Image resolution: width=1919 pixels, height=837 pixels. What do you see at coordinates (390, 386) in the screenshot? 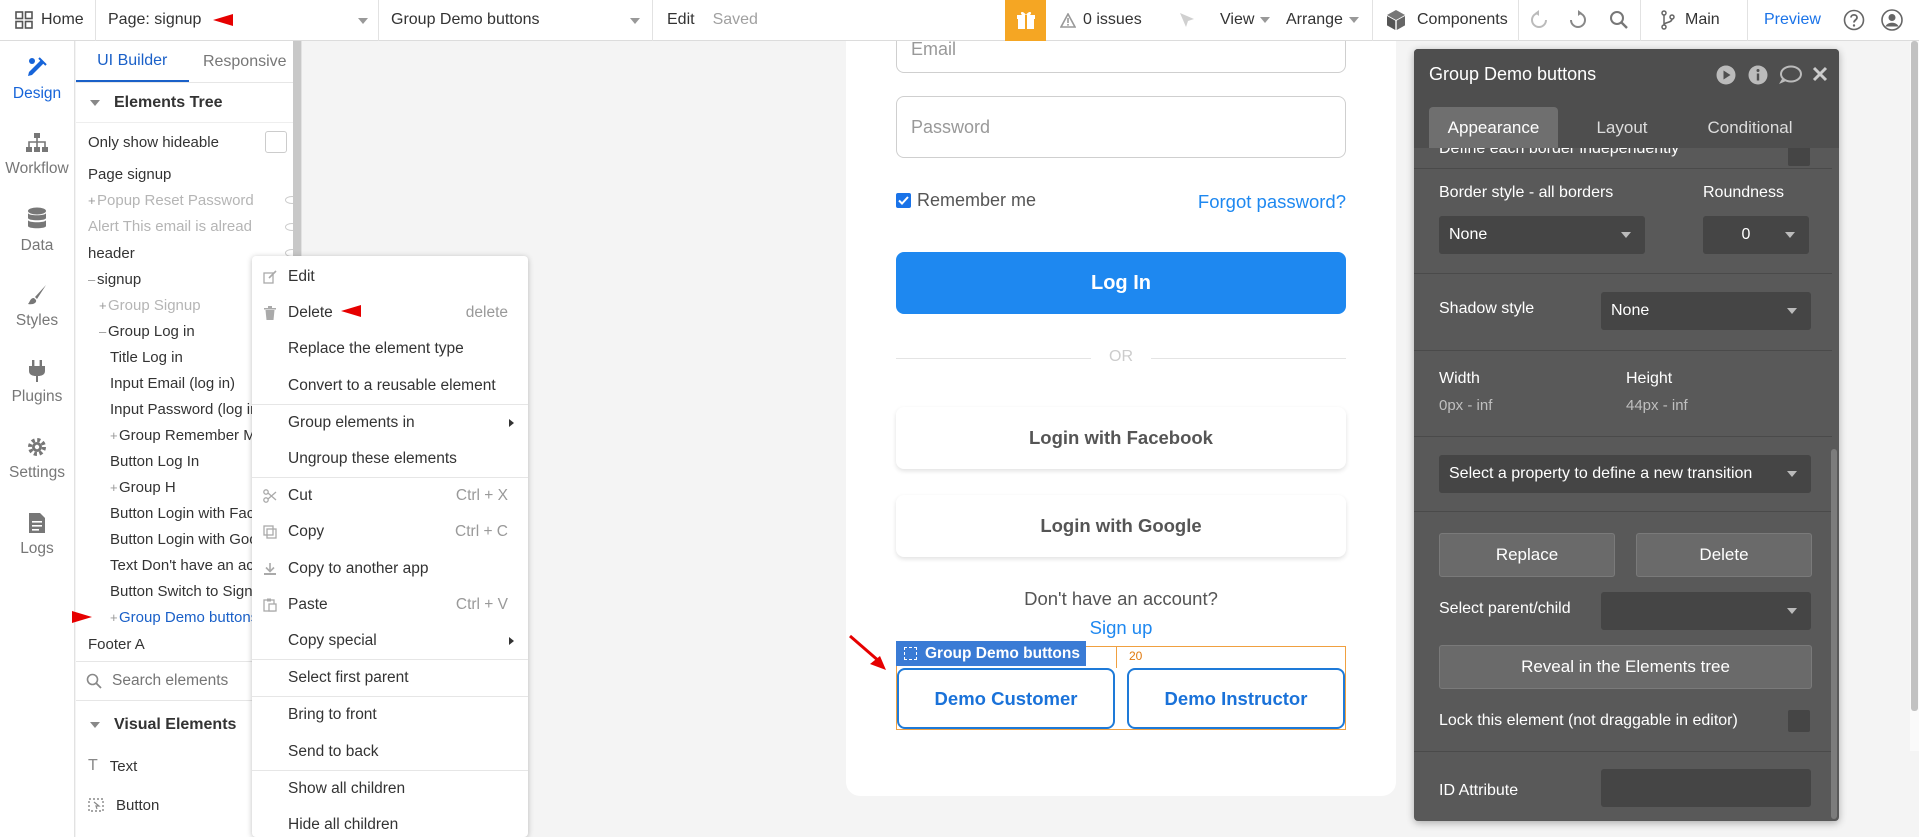
I see `context-menu-item: Convert to a reusable element` at bounding box center [390, 386].